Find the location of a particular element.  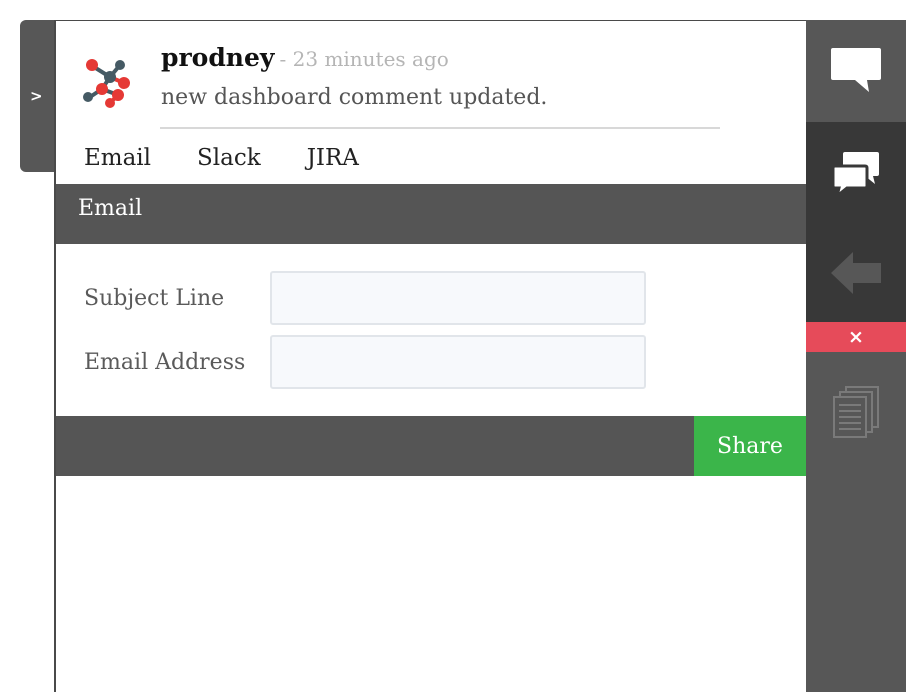

back-button is located at coordinates (856, 273).